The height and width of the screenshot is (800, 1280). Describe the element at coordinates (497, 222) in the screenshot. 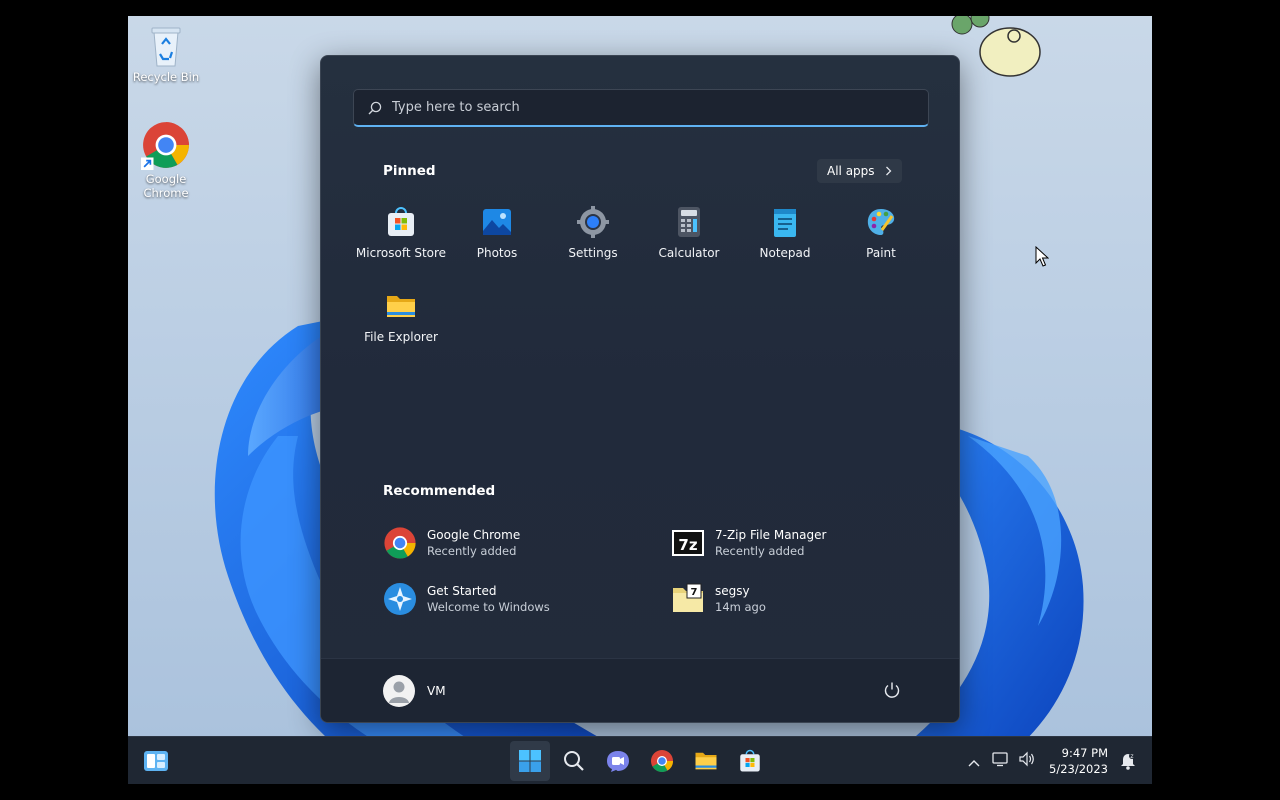

I see `photos-icon` at that location.